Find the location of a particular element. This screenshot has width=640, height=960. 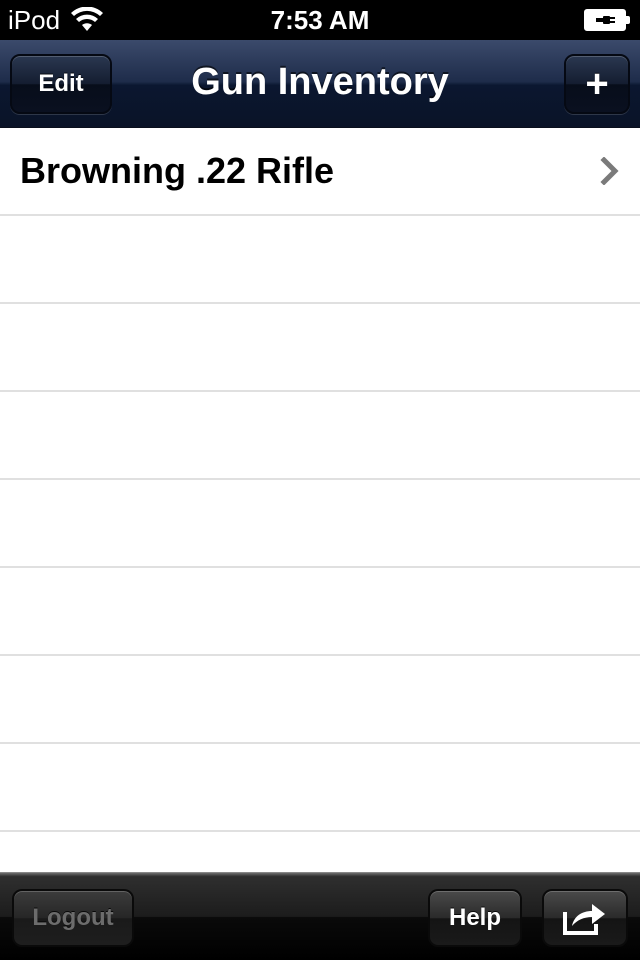

share-icon is located at coordinates (584, 919).